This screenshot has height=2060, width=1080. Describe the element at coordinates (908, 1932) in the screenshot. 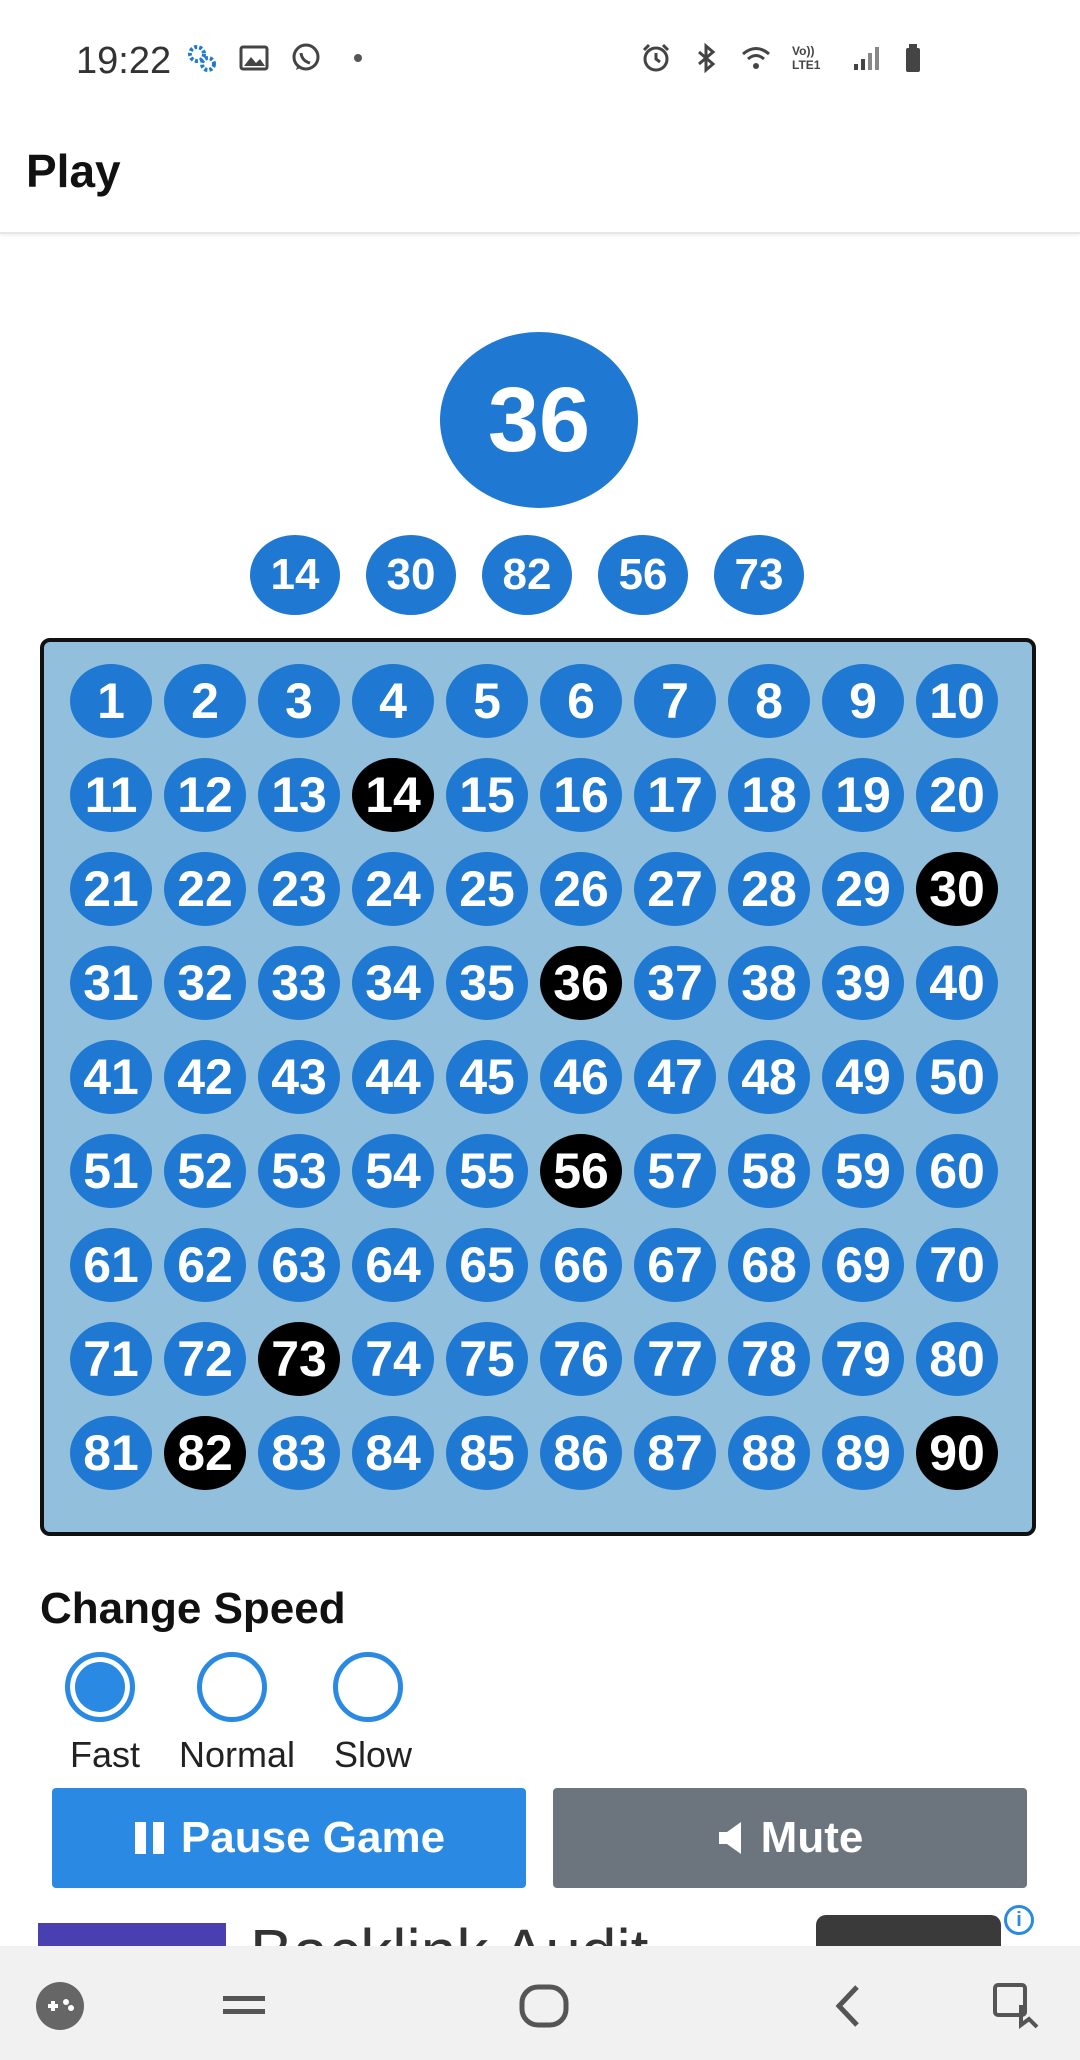

I see `ad-cta-button` at that location.